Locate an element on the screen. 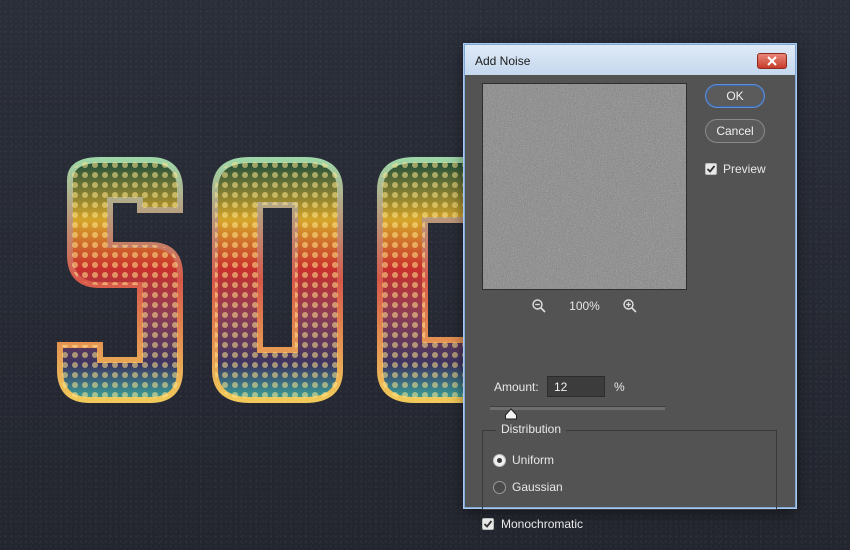 This screenshot has height=550, width=850. zoom-out-icon is located at coordinates (539, 306).